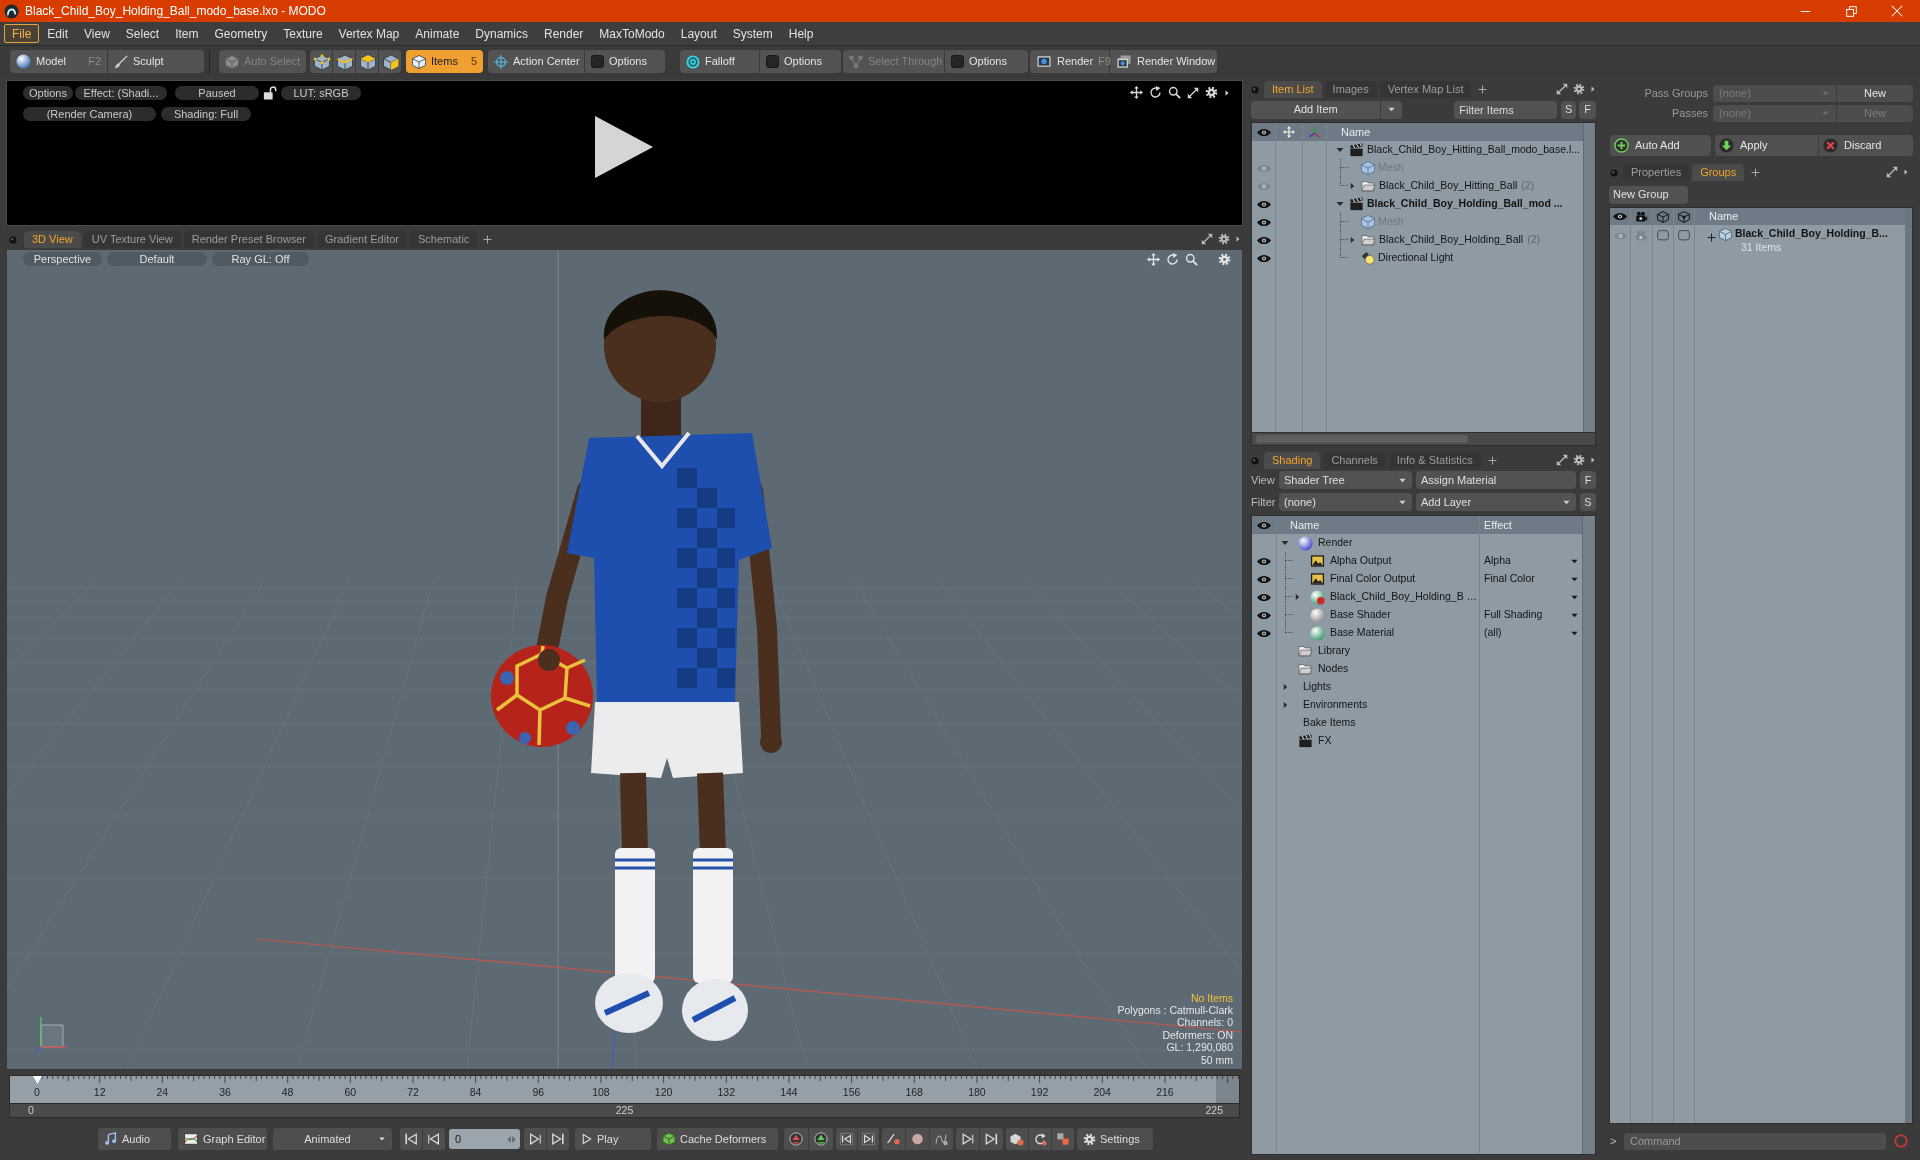 This screenshot has height=1160, width=1920. Describe the element at coordinates (1656, 172) in the screenshot. I see `panel-tab: Properties` at that location.